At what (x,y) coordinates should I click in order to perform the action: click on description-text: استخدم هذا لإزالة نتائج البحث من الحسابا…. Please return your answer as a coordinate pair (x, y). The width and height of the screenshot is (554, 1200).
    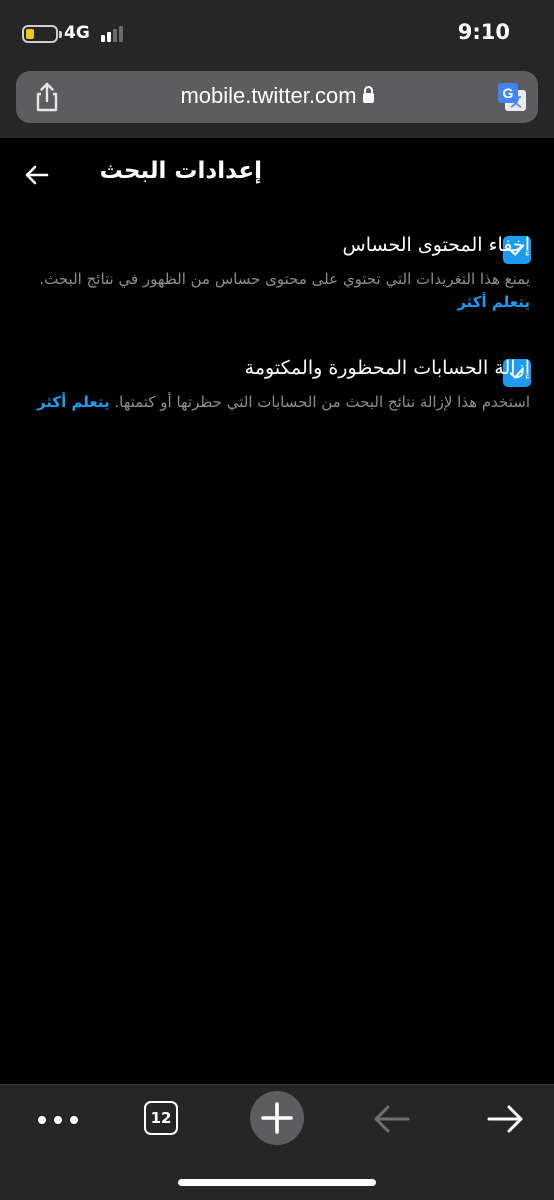
    Looking at the image, I should click on (322, 402).